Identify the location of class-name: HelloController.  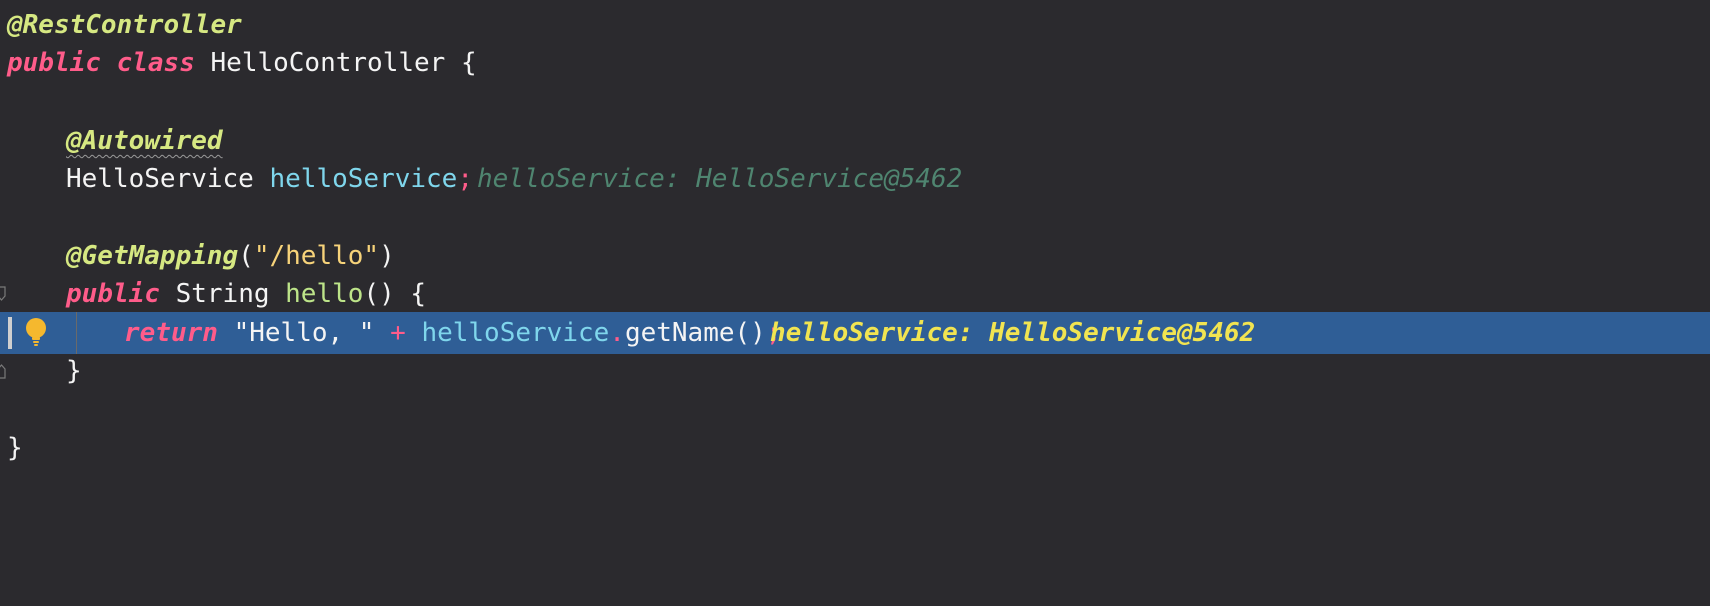
(328, 63).